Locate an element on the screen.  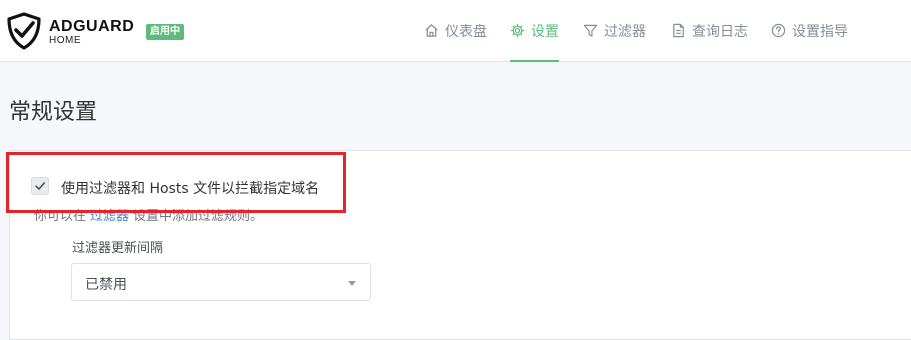
brand-logo-text: ADGUARD HOME is located at coordinates (91, 32).